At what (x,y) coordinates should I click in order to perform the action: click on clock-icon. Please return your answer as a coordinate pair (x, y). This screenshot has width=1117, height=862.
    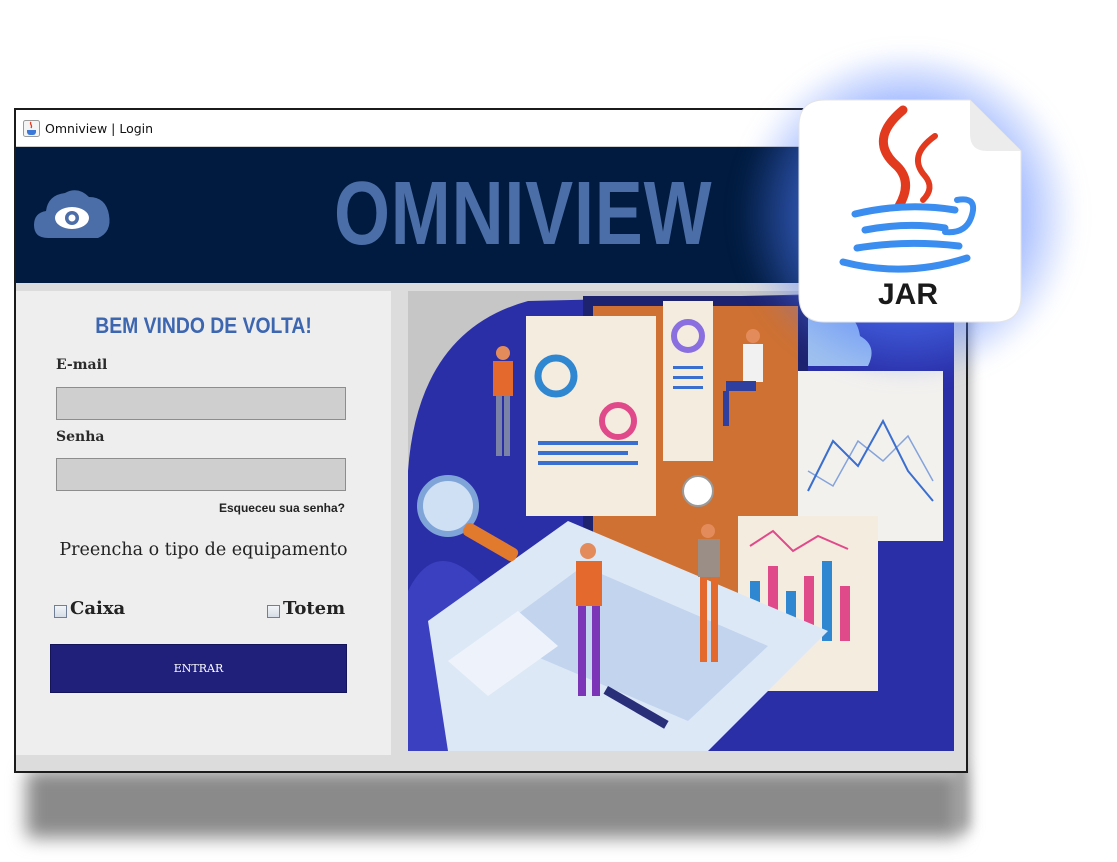
    Looking at the image, I should click on (698, 491).